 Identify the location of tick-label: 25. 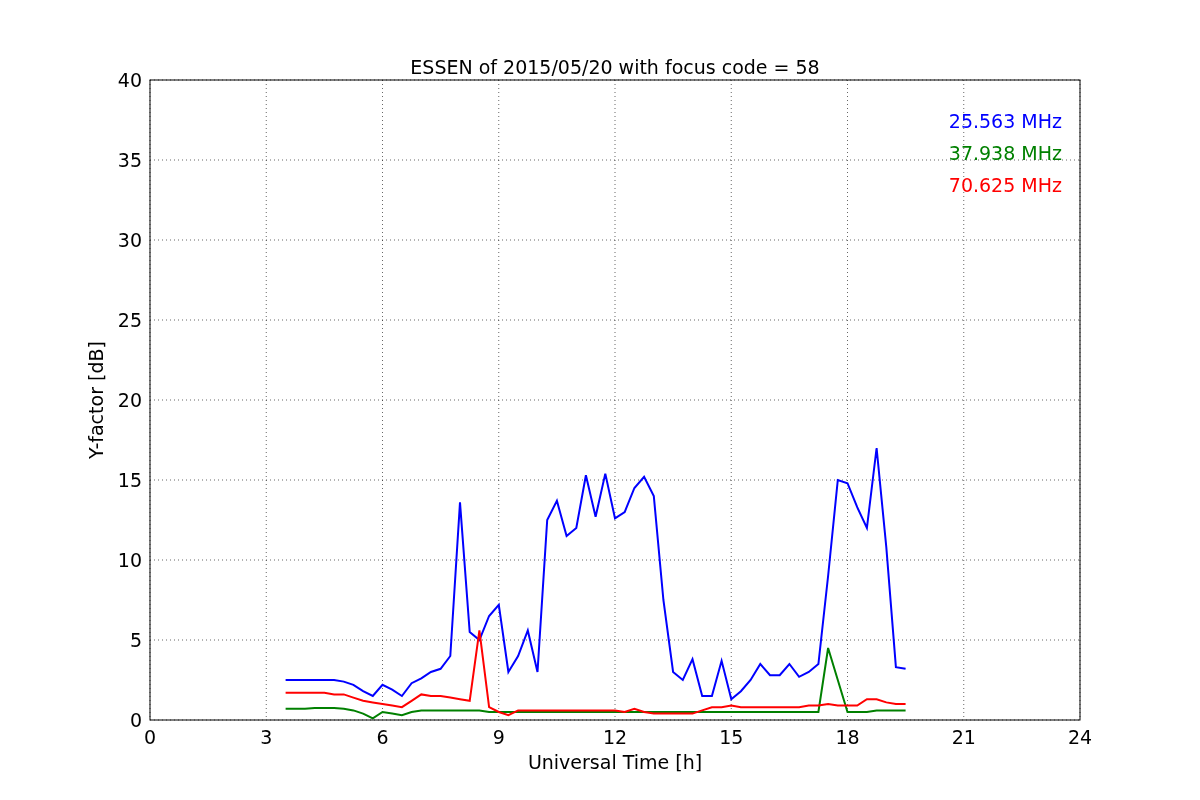
(129, 320).